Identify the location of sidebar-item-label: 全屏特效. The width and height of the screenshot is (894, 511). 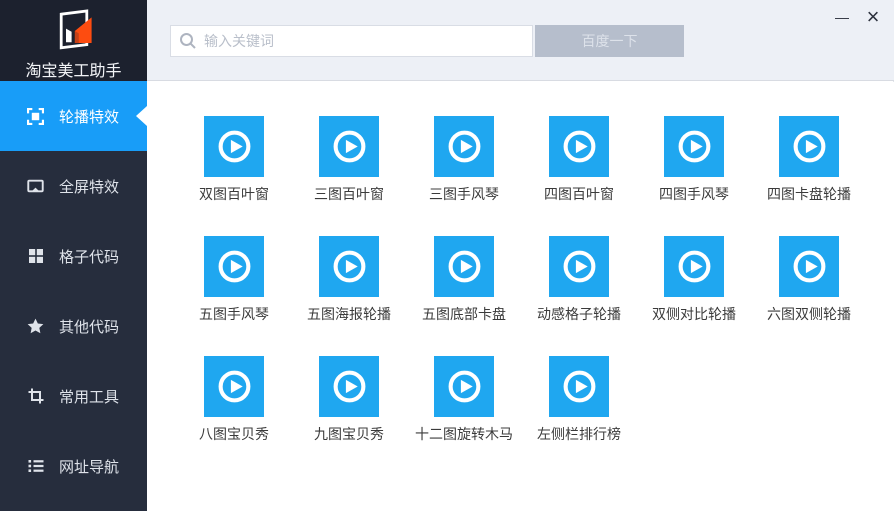
(89, 187).